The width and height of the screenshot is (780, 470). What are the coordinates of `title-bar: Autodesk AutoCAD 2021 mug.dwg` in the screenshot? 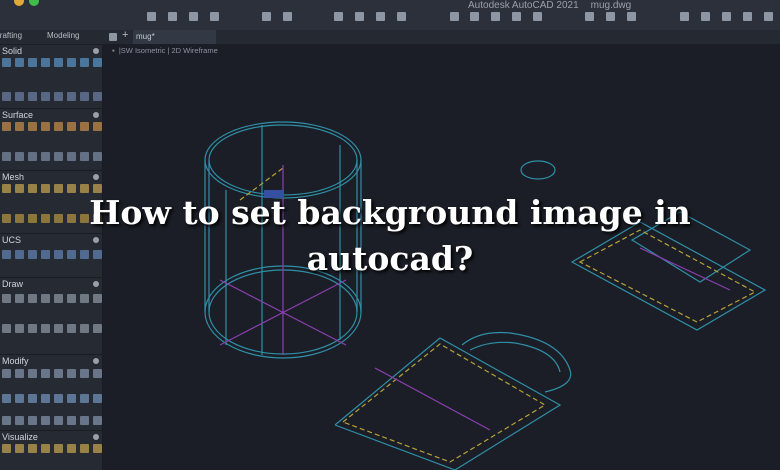 It's located at (390, 15).